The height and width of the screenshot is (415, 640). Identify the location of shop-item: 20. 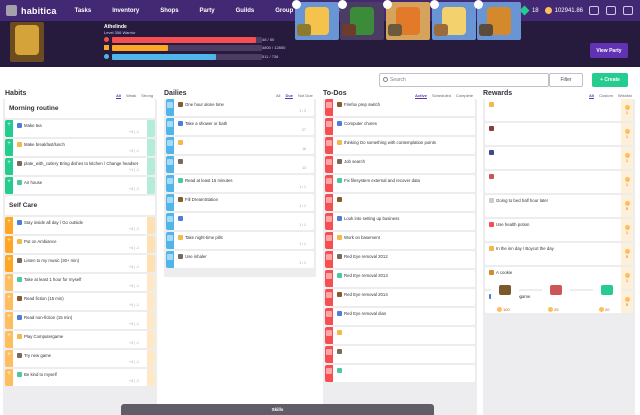
(607, 294).